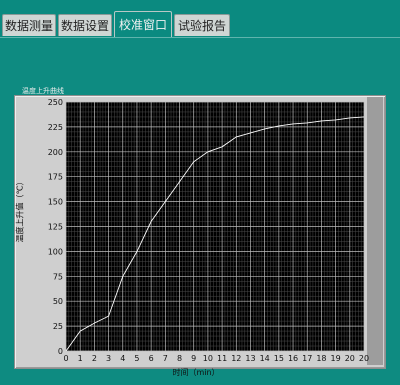  I want to click on y-tick-label: 0, so click(60, 351).